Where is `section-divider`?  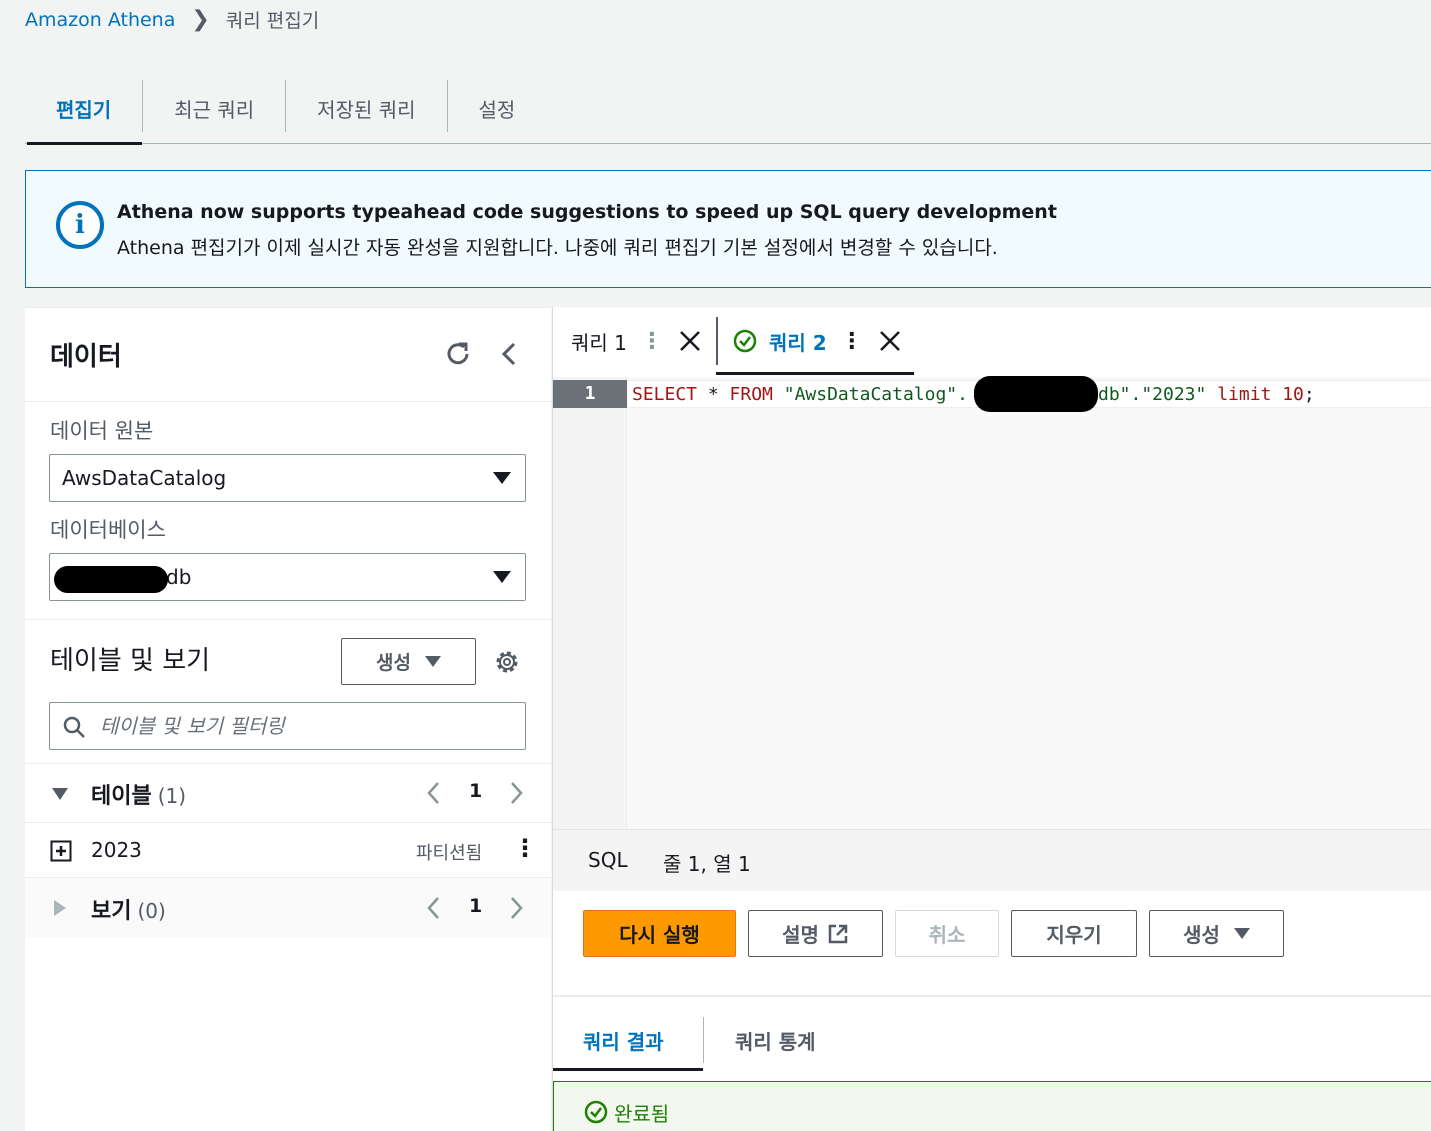
section-divider is located at coordinates (288, 619).